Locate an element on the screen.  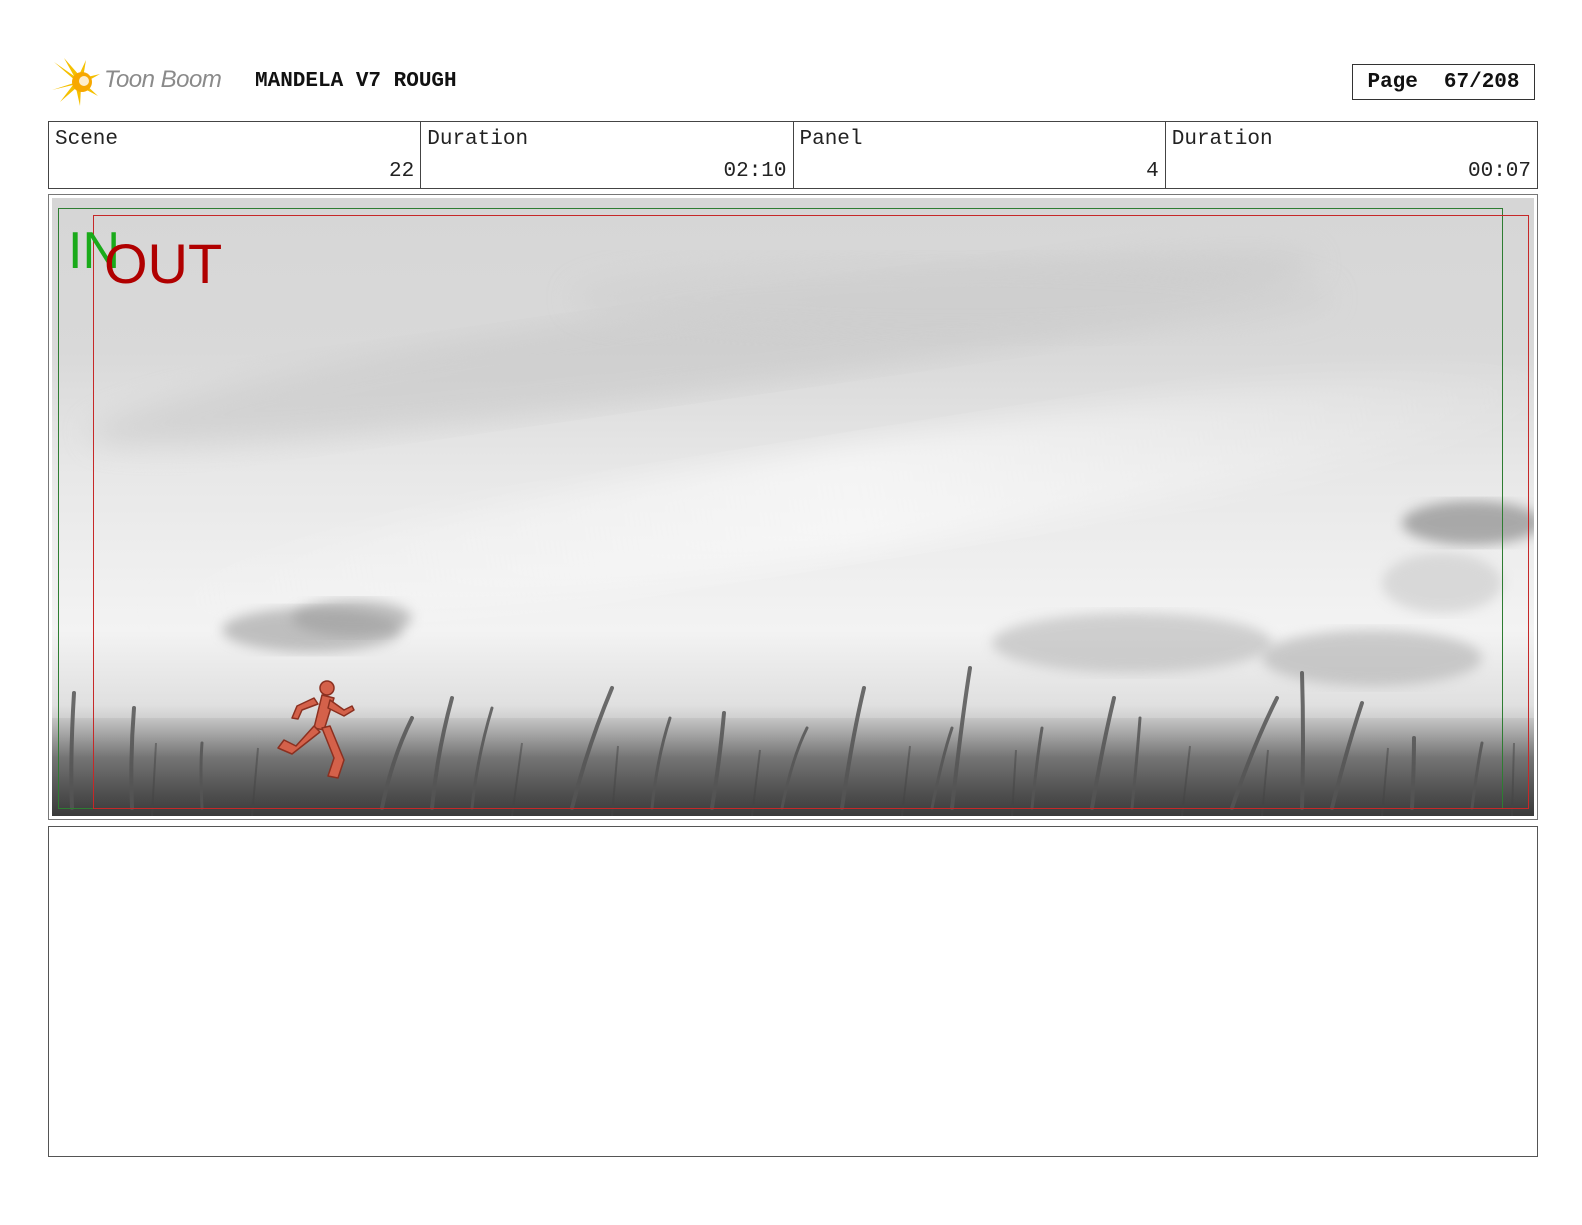
logo-wordmark: Toon Boom is located at coordinates (163, 79).